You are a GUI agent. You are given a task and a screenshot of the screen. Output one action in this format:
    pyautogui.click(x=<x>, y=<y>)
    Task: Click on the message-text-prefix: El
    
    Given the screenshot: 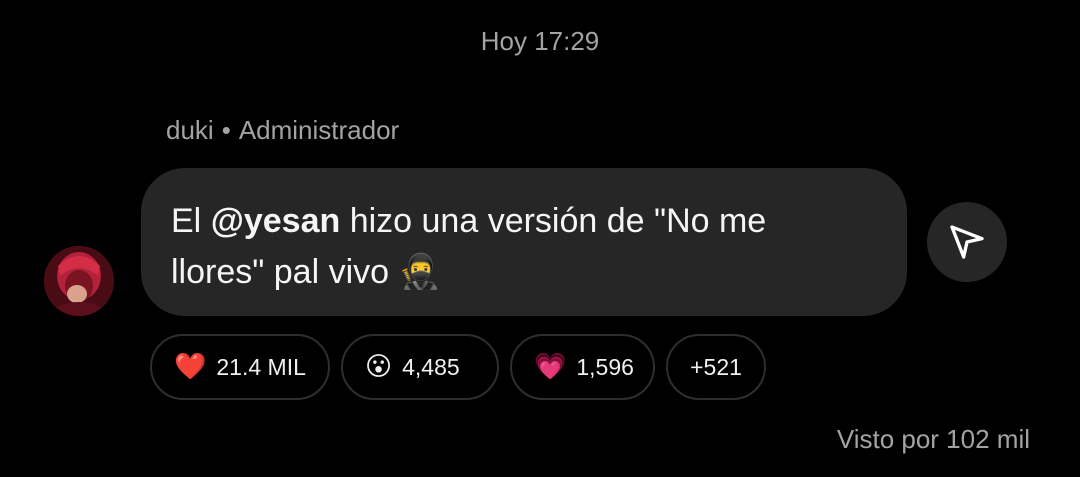 What is the action you would take?
    pyautogui.click(x=191, y=221)
    